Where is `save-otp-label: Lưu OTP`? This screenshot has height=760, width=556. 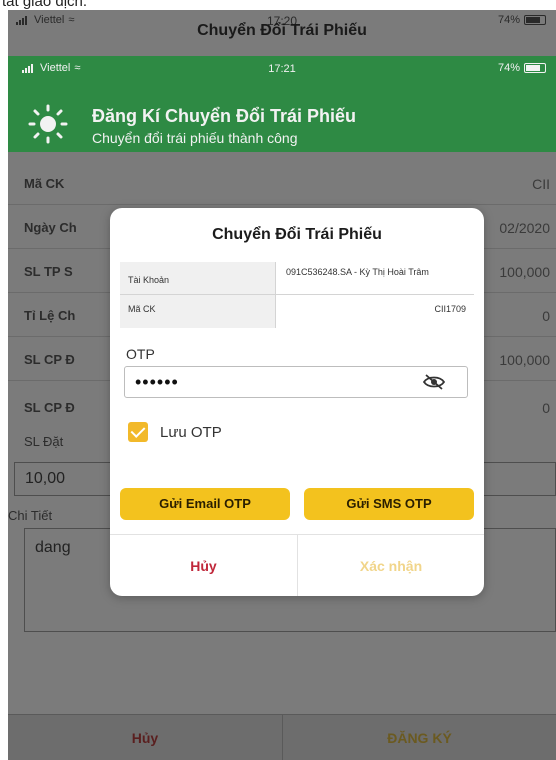
save-otp-label: Lưu OTP is located at coordinates (191, 432).